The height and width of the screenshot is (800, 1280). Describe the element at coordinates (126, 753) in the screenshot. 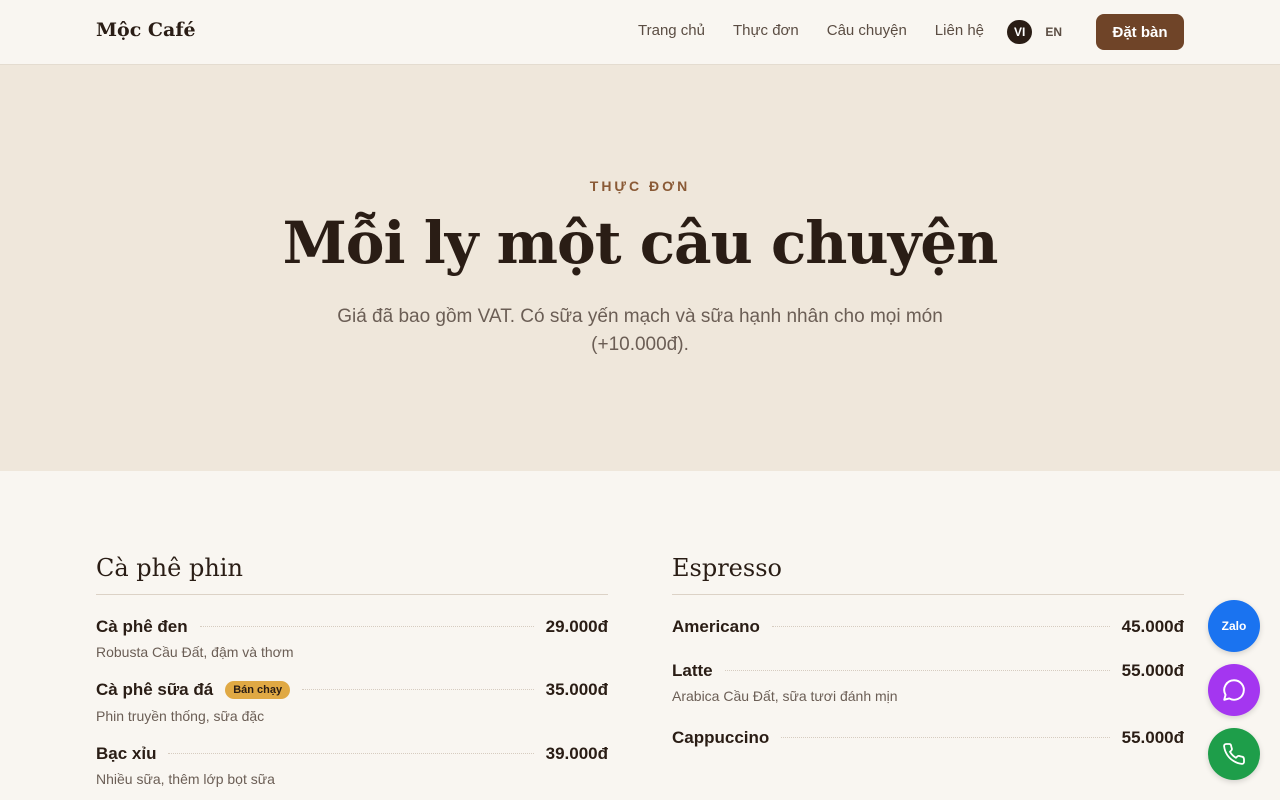

I see `item-name: Bạc xỉu` at that location.